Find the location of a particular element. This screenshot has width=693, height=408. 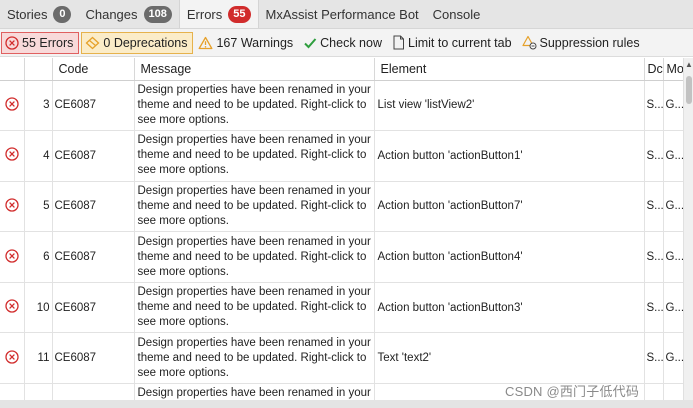

row-number: 3 is located at coordinates (38, 106).